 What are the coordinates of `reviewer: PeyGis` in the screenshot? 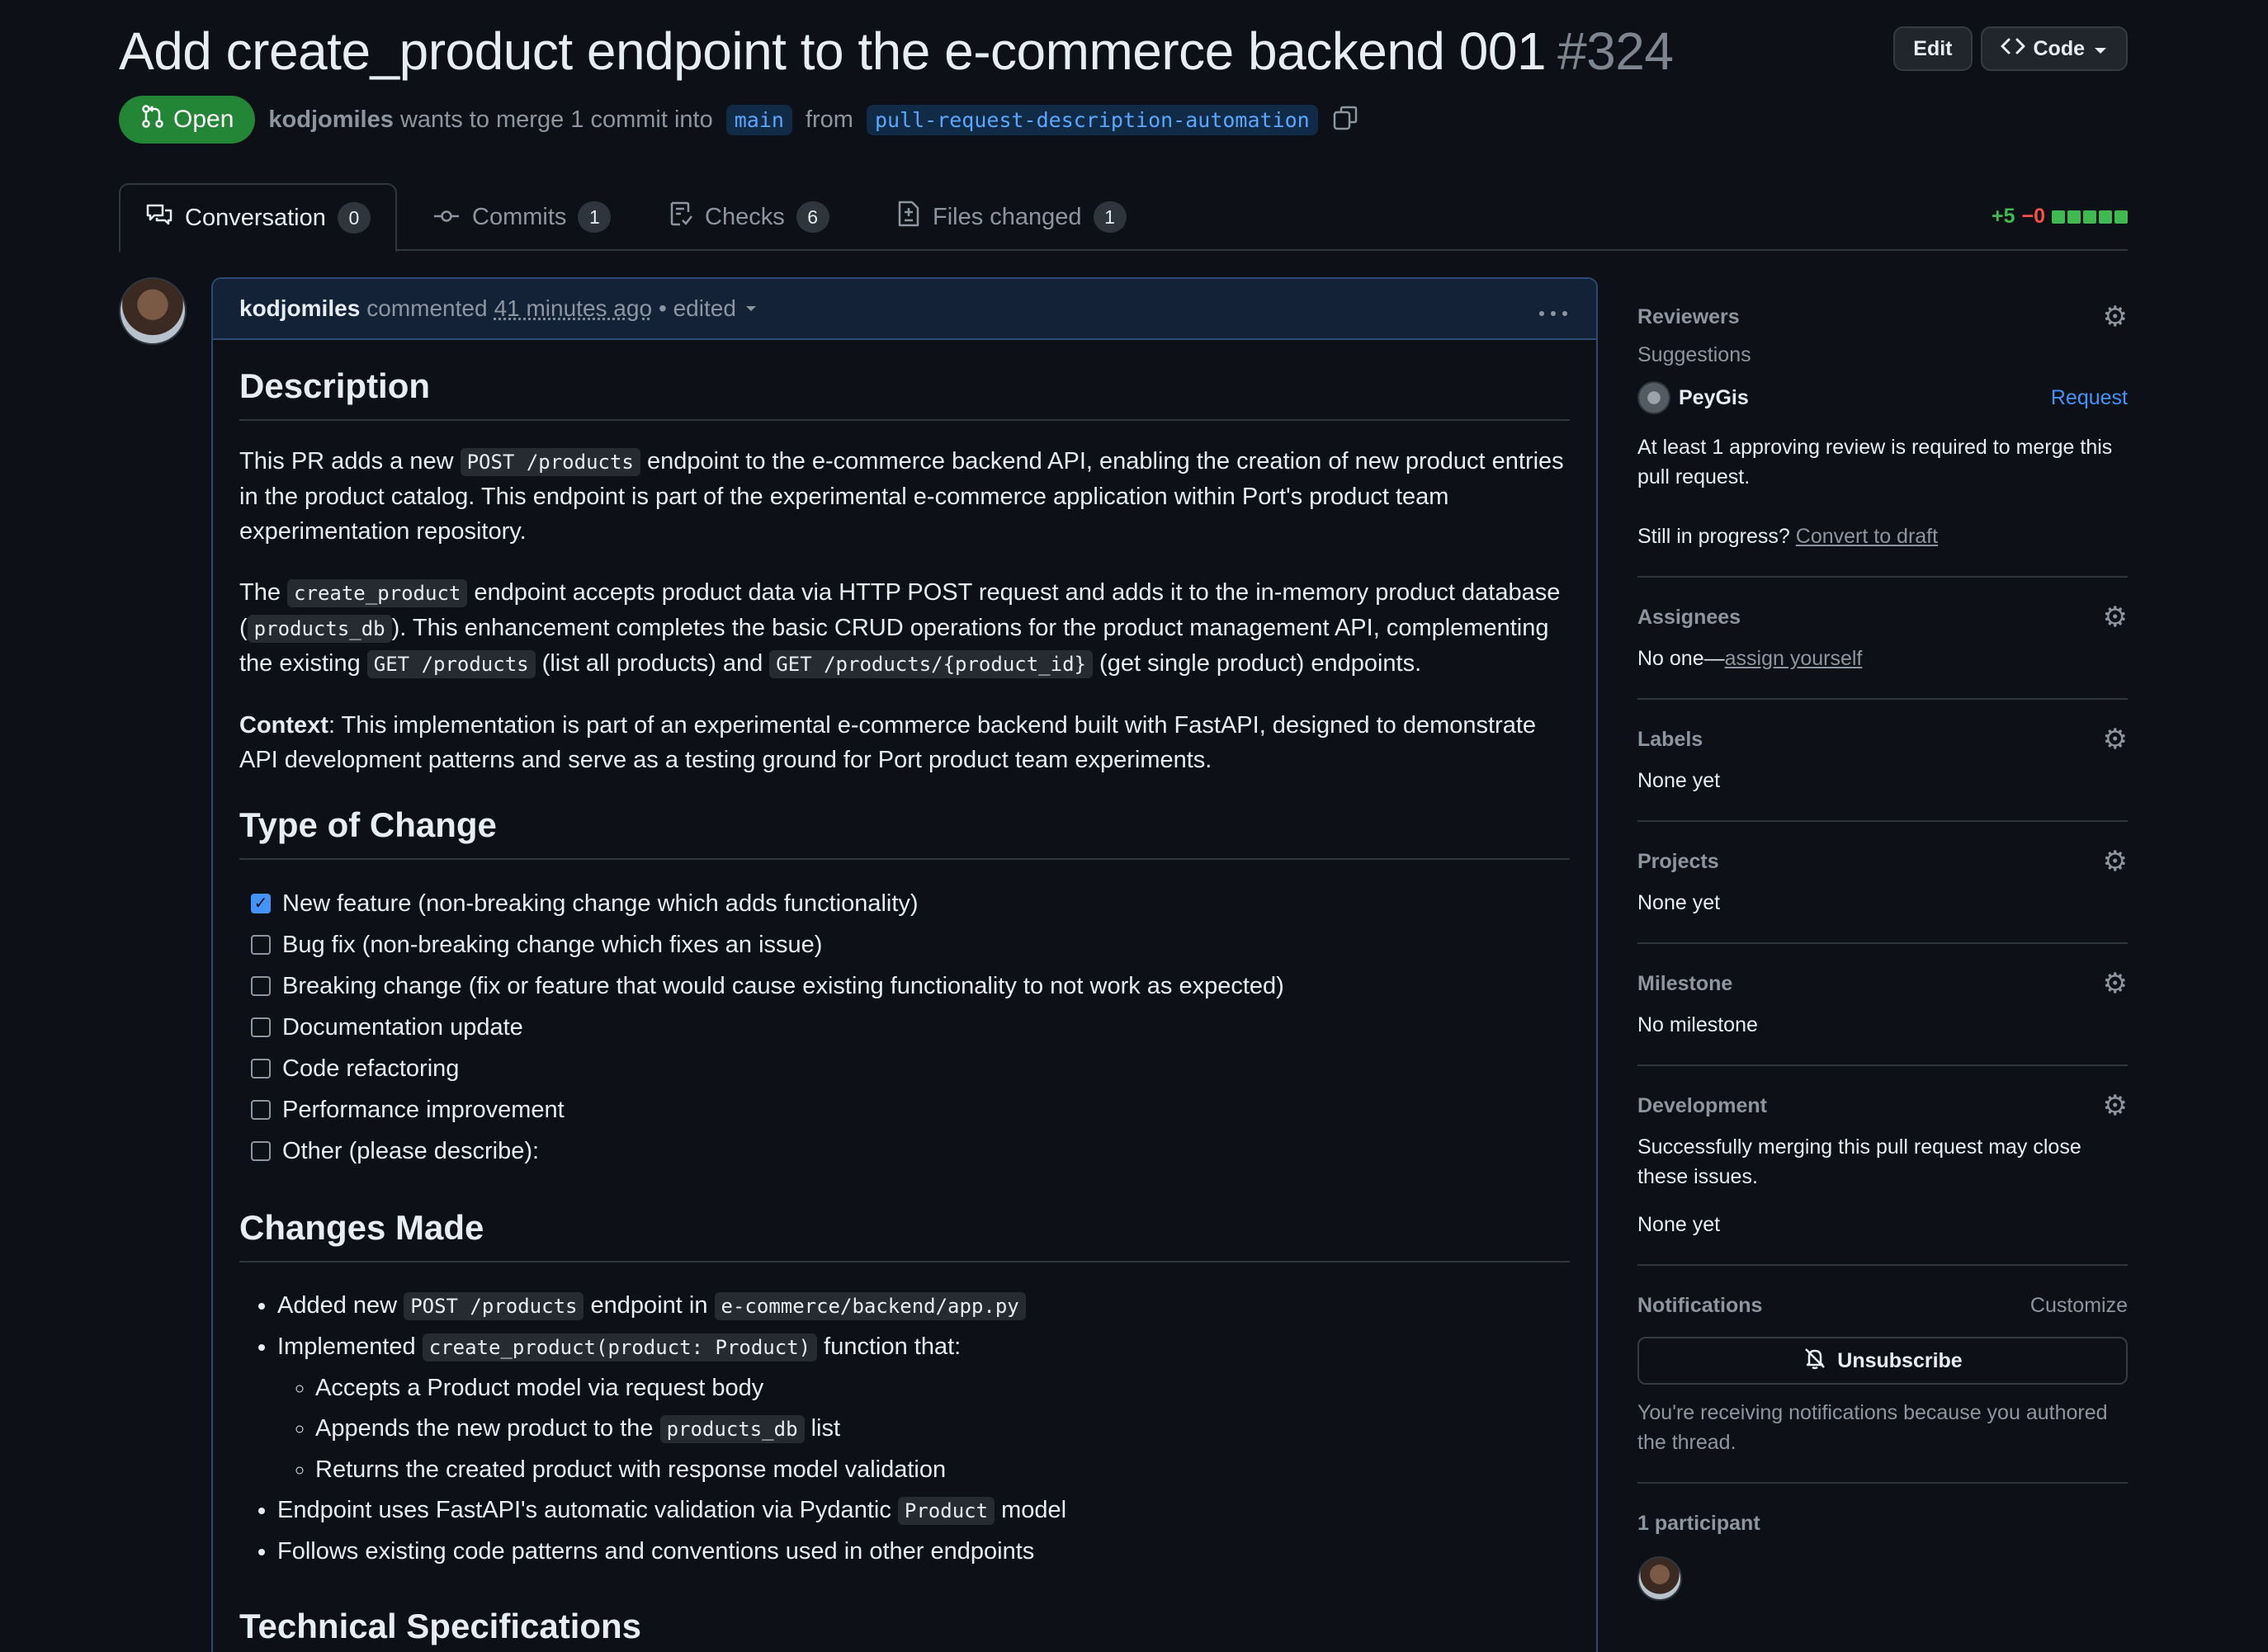 It's located at (1693, 397).